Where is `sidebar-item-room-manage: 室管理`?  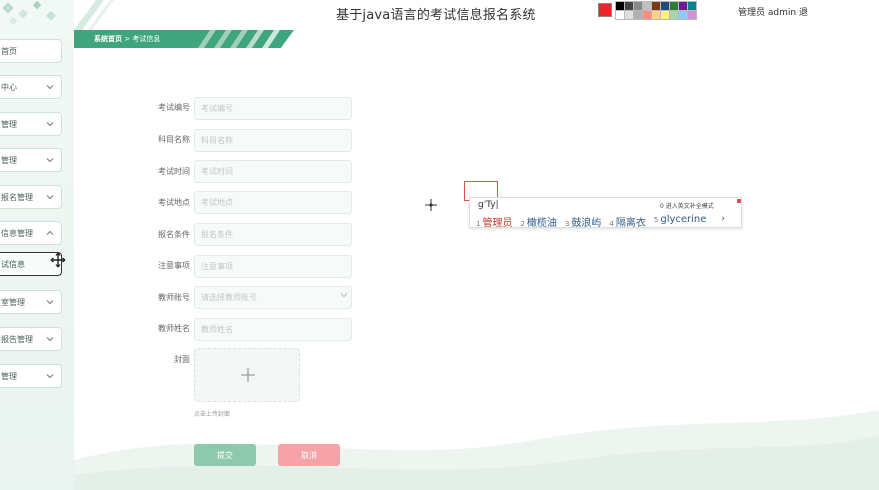
sidebar-item-room-manage: 室管理 is located at coordinates (31, 302).